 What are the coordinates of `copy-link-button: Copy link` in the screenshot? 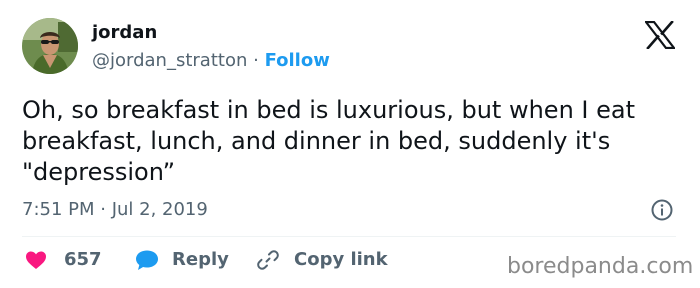 It's located at (322, 260).